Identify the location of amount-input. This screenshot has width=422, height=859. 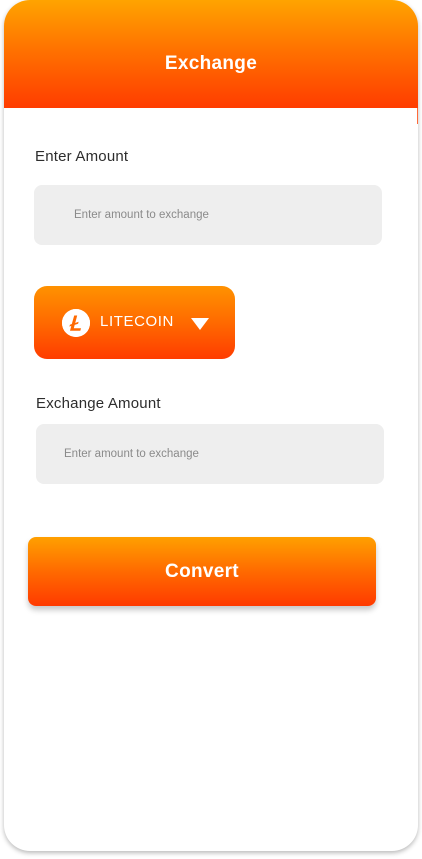
(208, 215).